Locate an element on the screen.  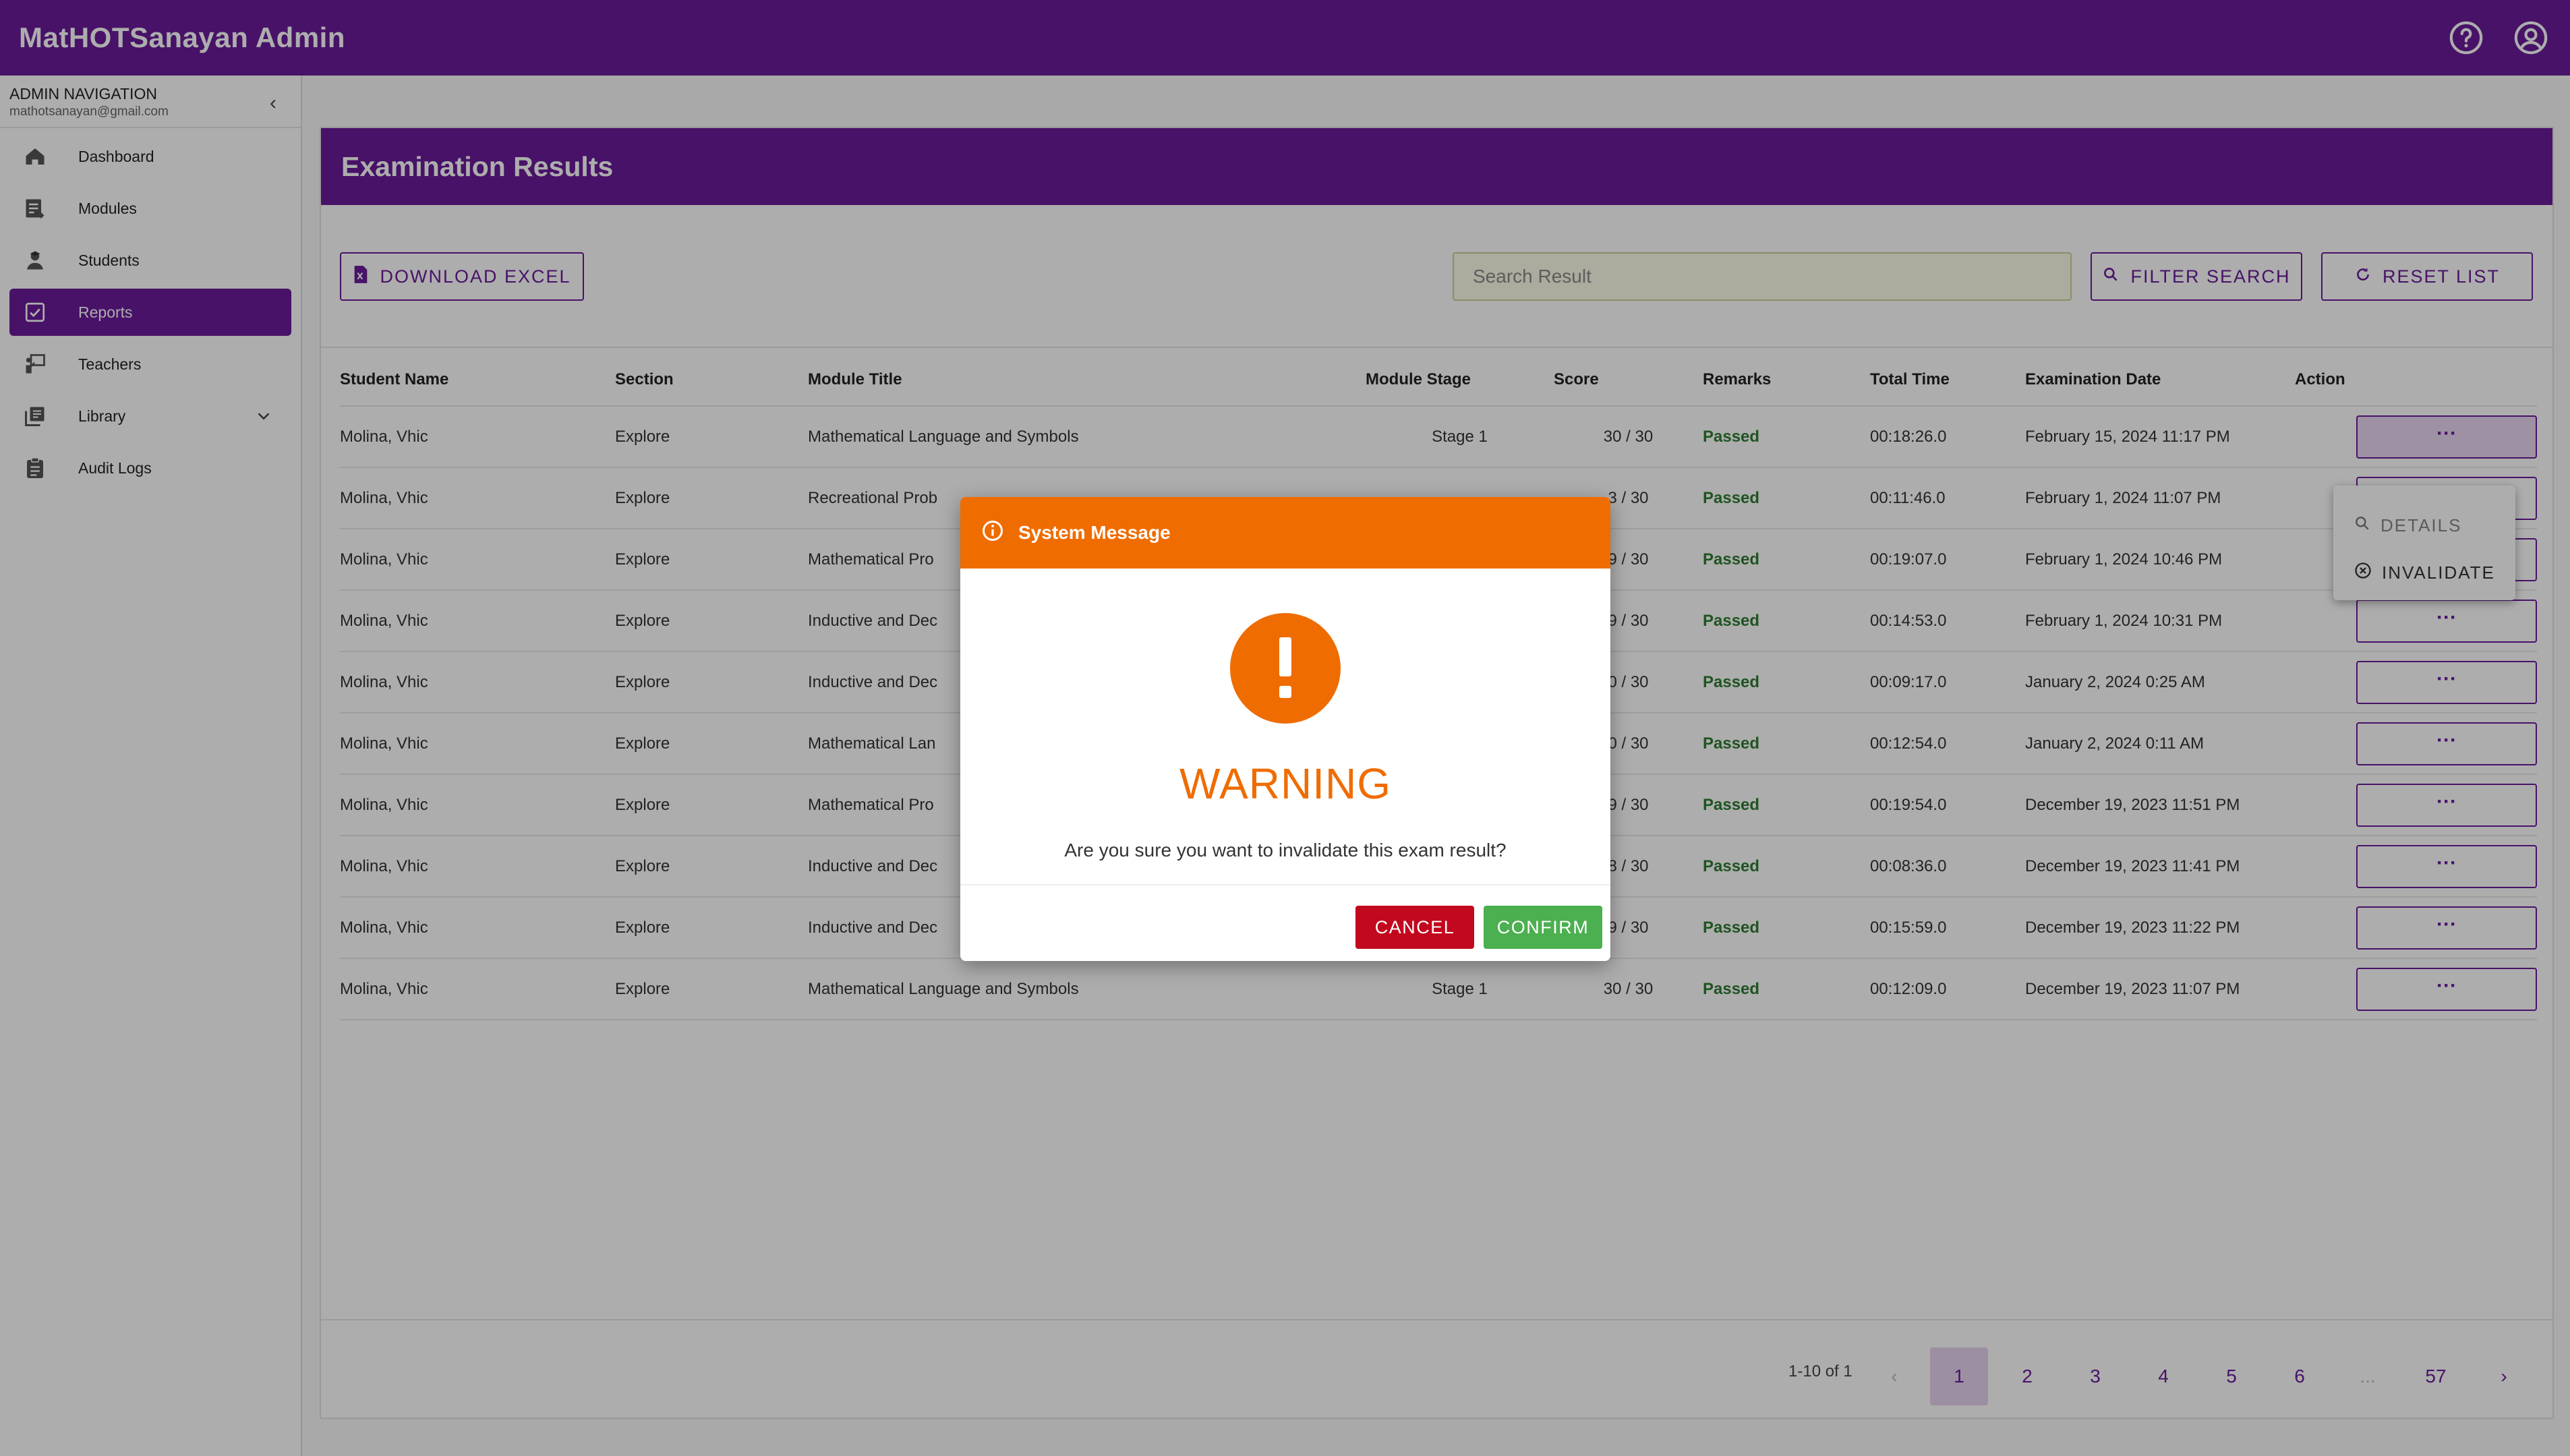
dialog-footer: CANCEL CONFIRM is located at coordinates (1285, 923).